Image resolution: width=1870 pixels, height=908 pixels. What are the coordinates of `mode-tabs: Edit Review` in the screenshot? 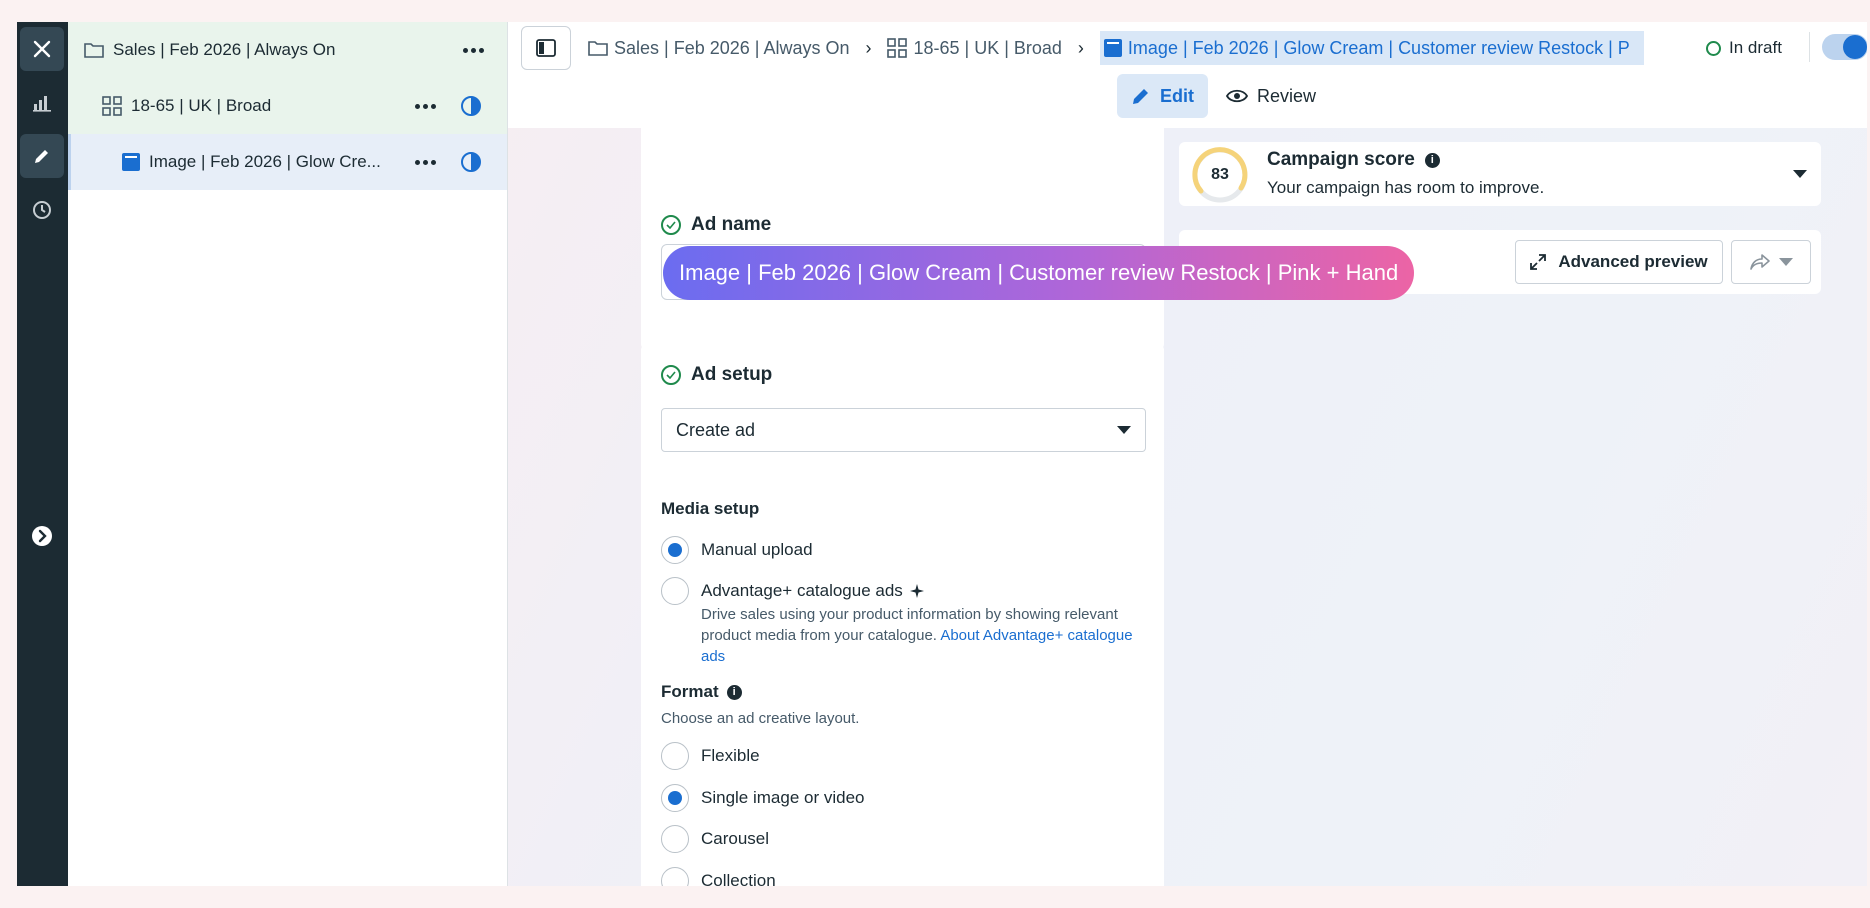 It's located at (1223, 96).